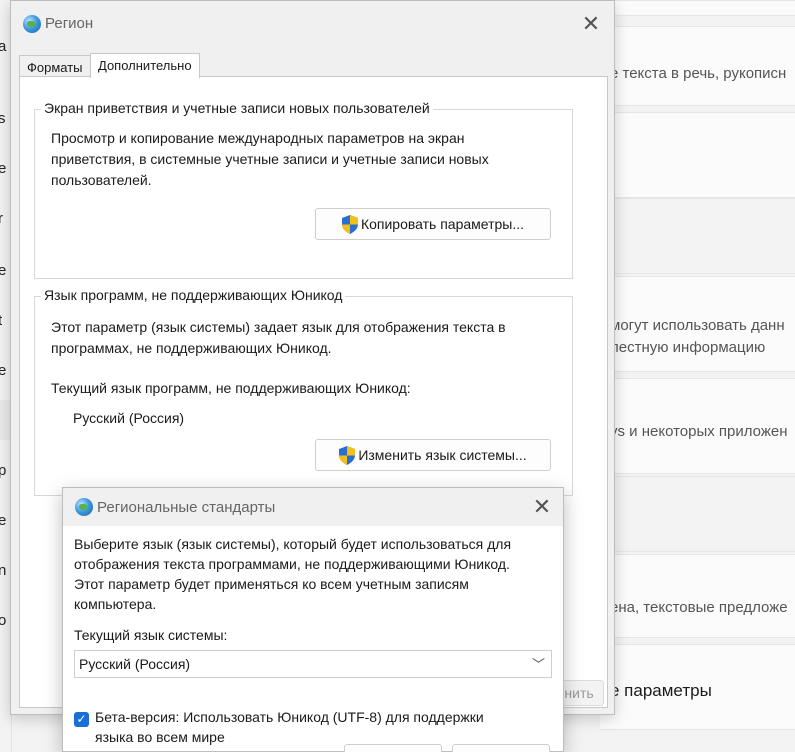 The width and height of the screenshot is (795, 752). Describe the element at coordinates (69, 23) in the screenshot. I see `region-dialog-title: Регион` at that location.